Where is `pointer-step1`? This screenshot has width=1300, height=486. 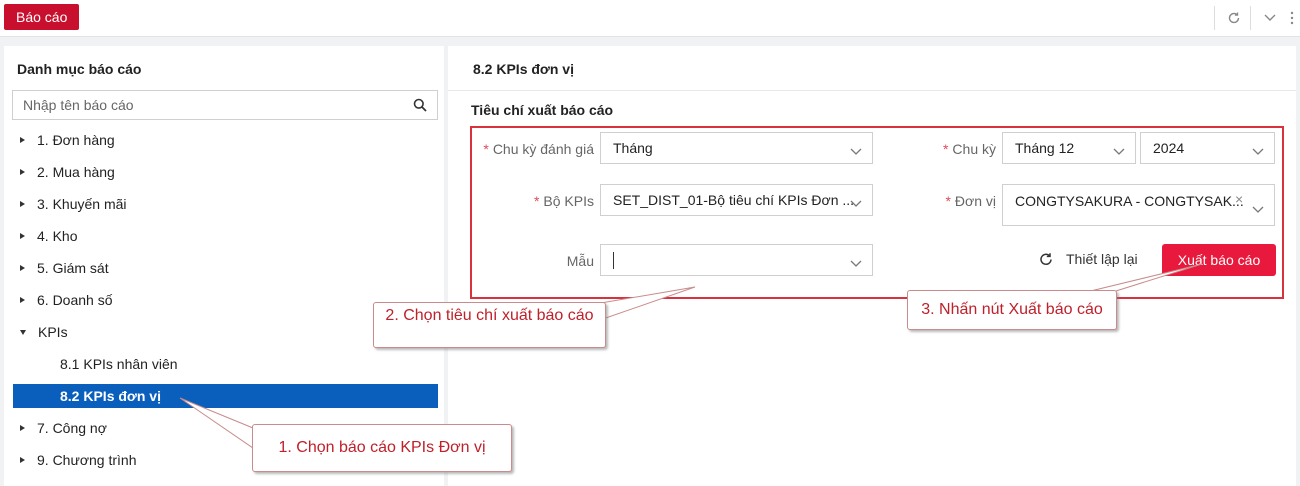
pointer-step1 is located at coordinates (216, 423).